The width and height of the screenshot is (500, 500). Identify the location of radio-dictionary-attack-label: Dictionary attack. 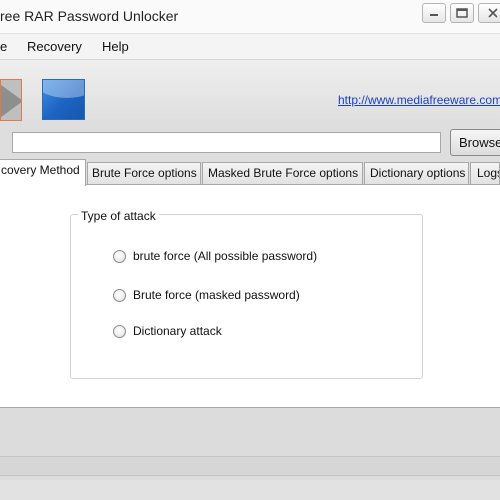
(177, 331).